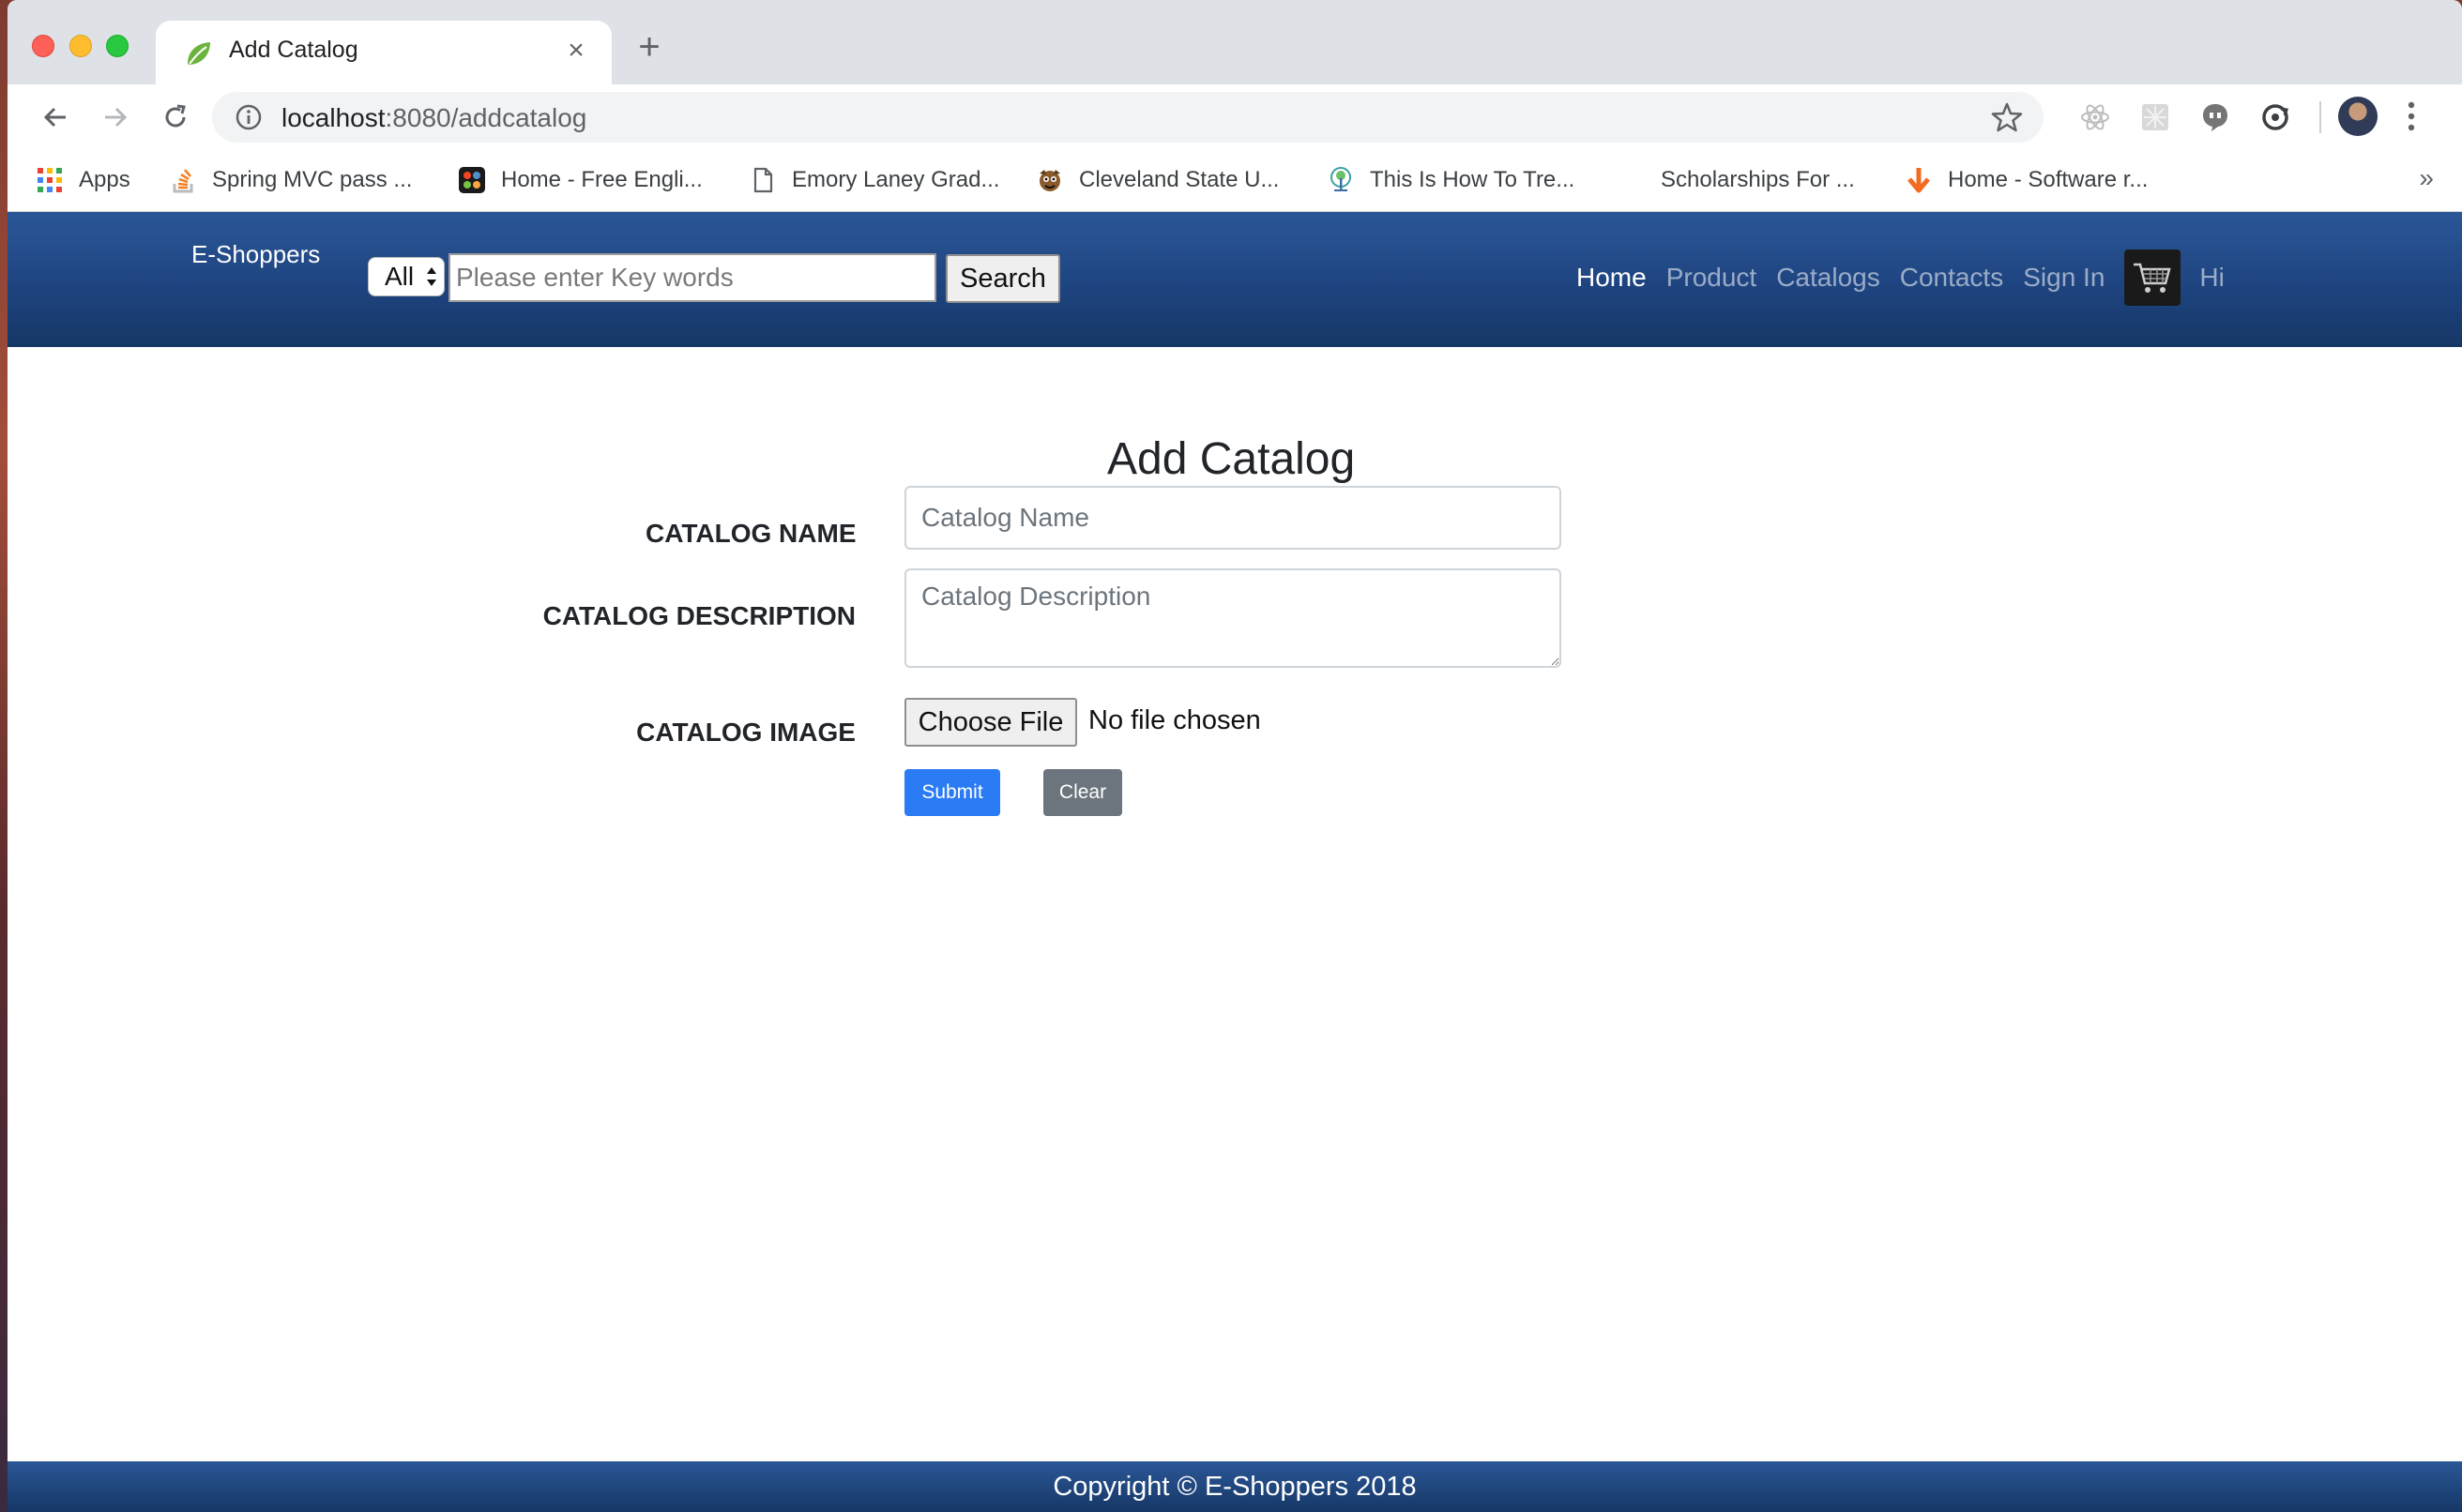  Describe the element at coordinates (294, 50) in the screenshot. I see `tab-title: Add Catalog` at that location.